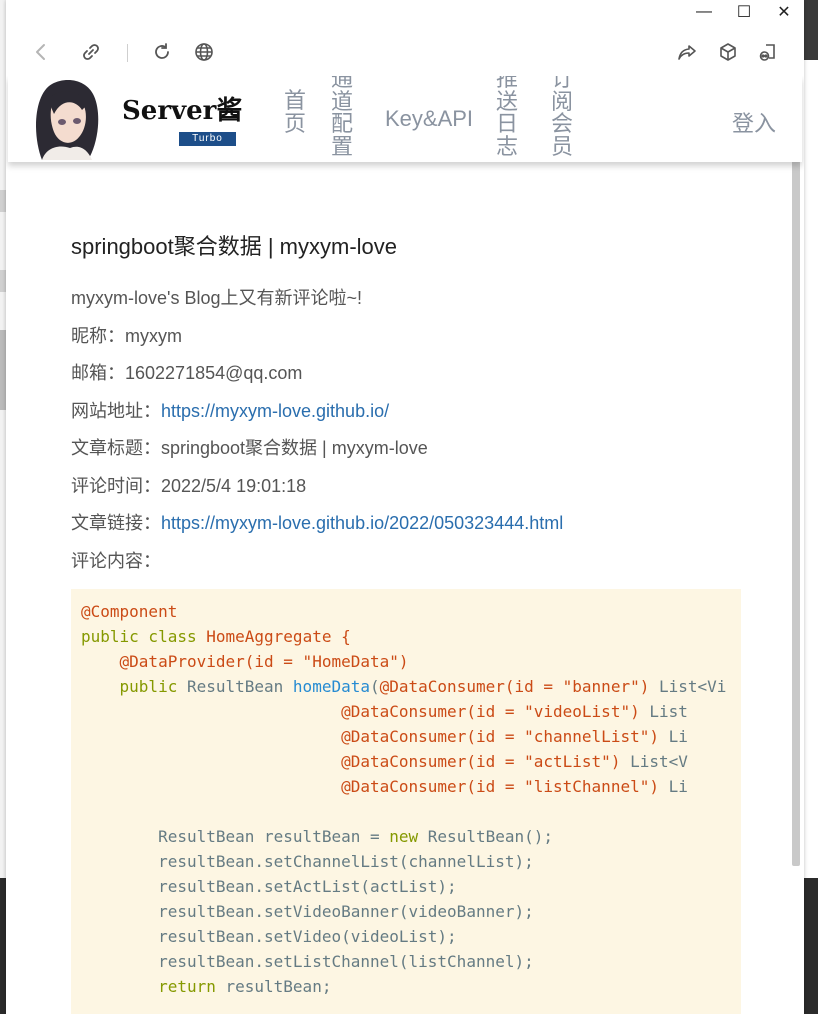  I want to click on code-token: resultBean;, so click(273, 986).